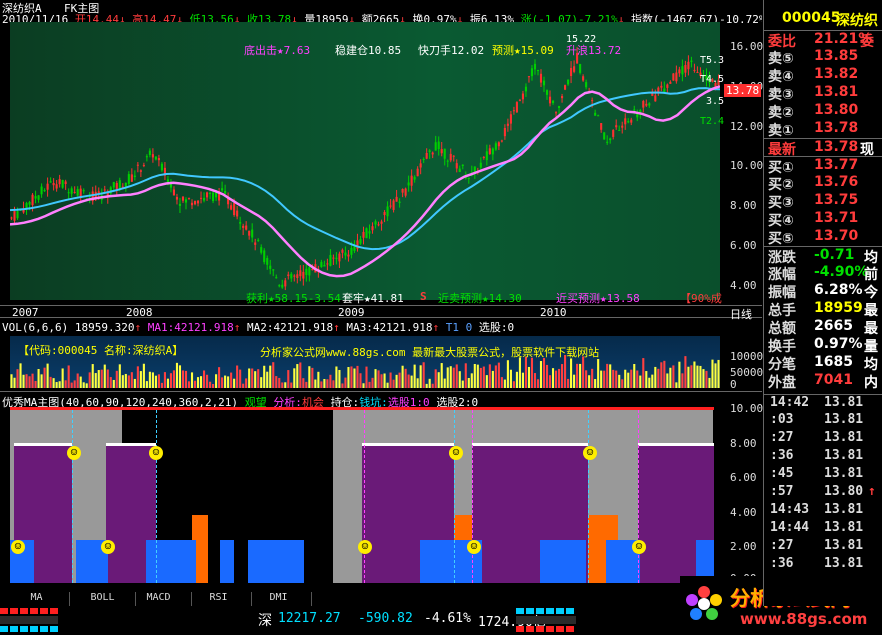 Image resolution: width=882 pixels, height=635 pixels. What do you see at coordinates (871, 347) in the screenshot?
I see `stat-extra: 量` at bounding box center [871, 347].